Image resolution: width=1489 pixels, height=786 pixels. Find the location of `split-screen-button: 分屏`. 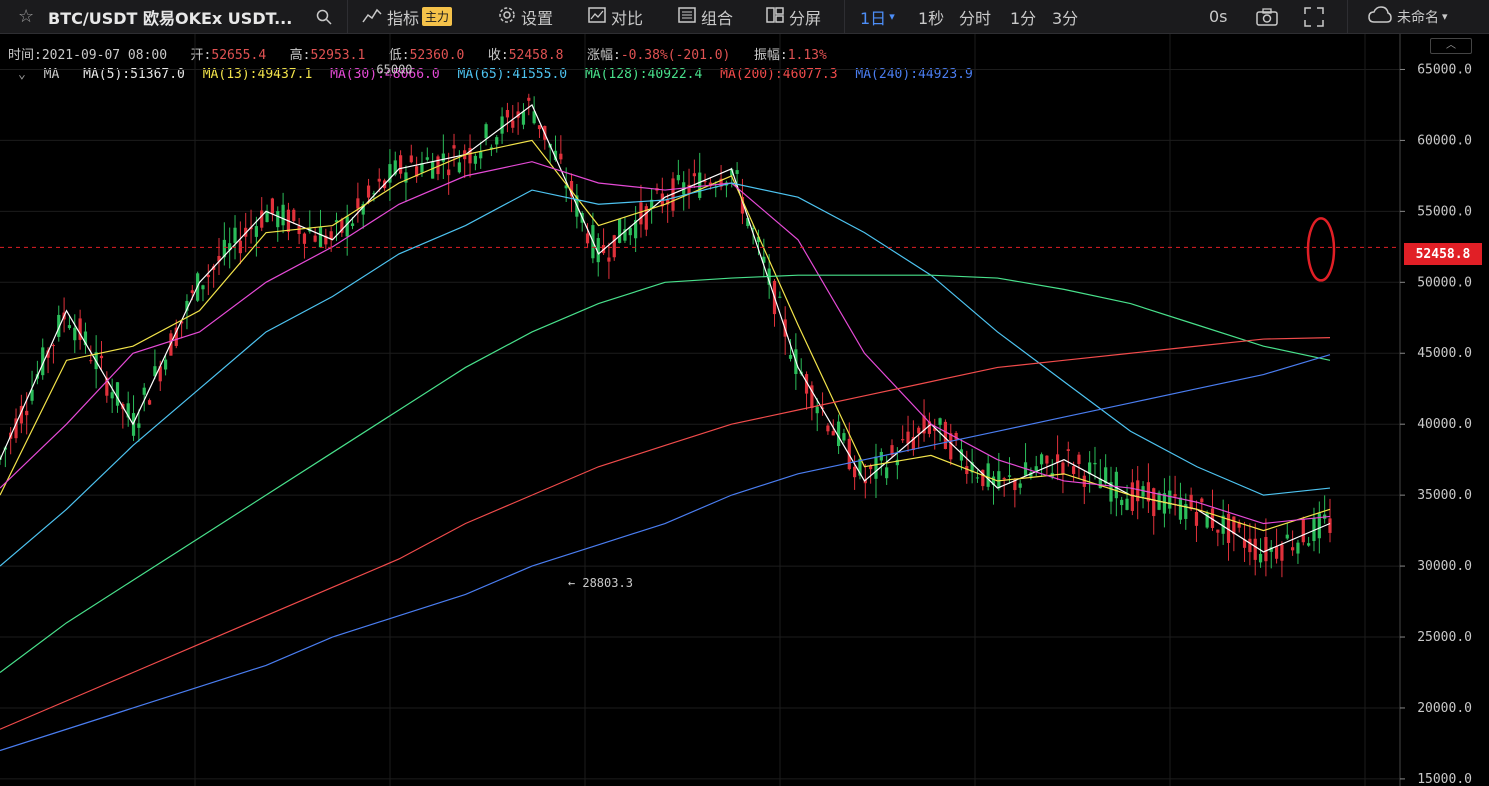

split-screen-button: 分屏 is located at coordinates (793, 16).